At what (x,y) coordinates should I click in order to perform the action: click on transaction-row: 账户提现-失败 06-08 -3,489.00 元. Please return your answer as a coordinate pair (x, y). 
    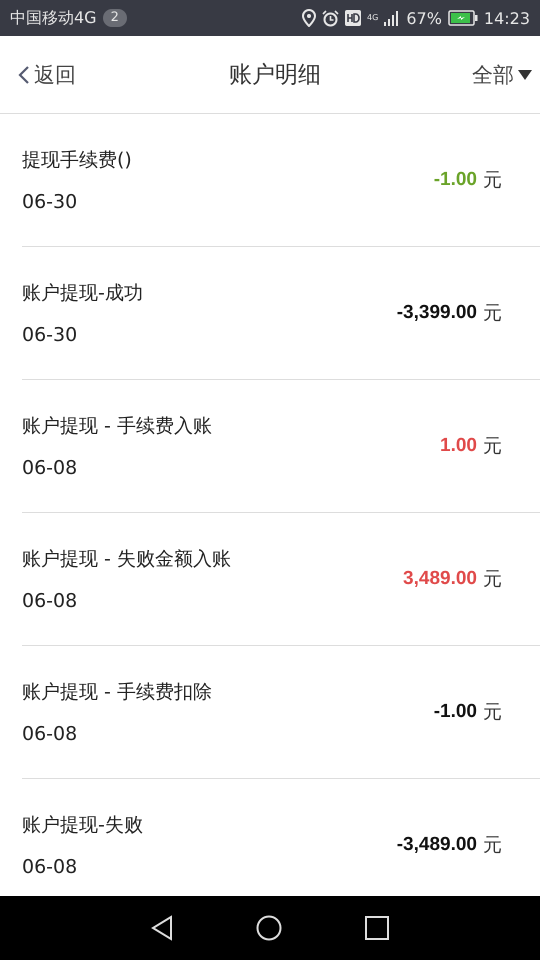
    Looking at the image, I should click on (281, 837).